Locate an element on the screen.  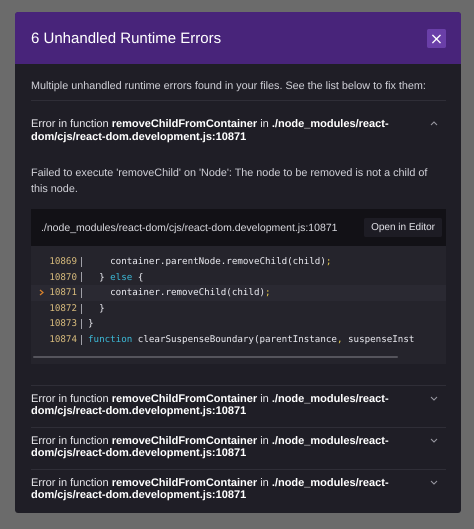
line-number: 10874 is located at coordinates (63, 339).